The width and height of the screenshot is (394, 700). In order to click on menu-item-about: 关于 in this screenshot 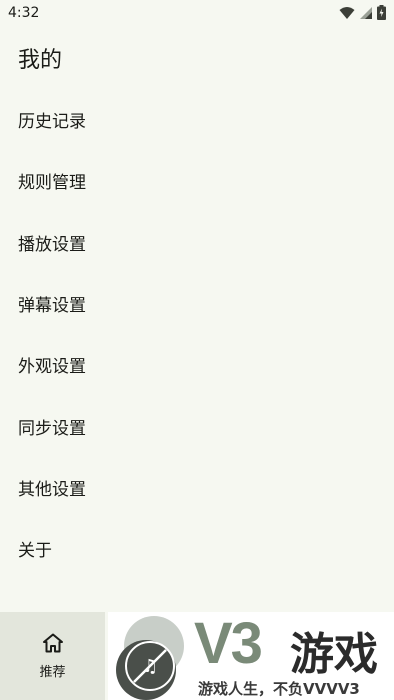, I will do `click(197, 548)`.